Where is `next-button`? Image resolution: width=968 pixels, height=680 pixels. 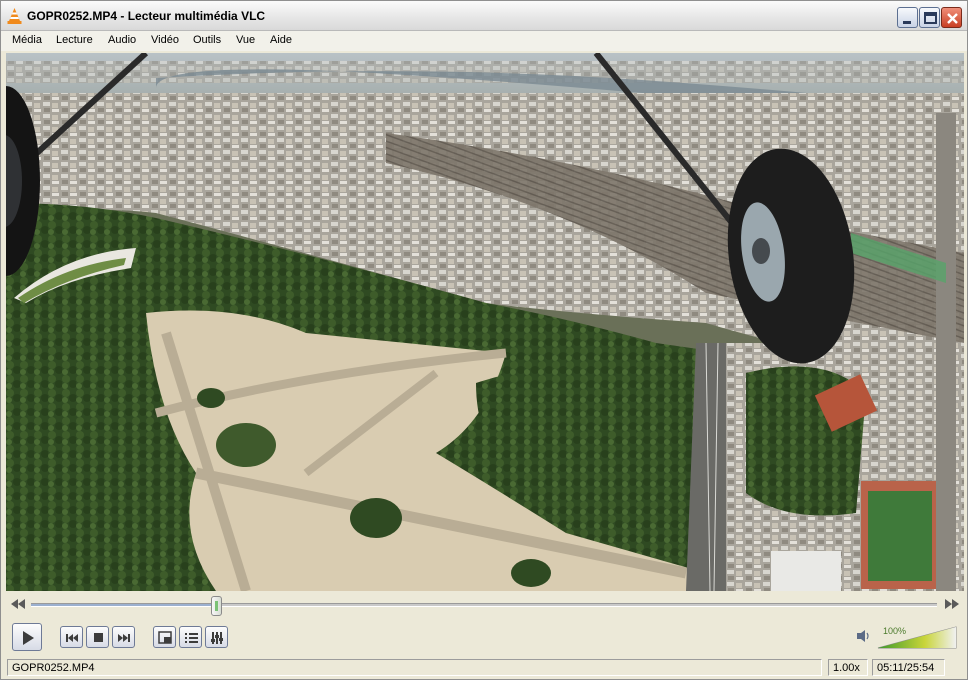 next-button is located at coordinates (123, 637).